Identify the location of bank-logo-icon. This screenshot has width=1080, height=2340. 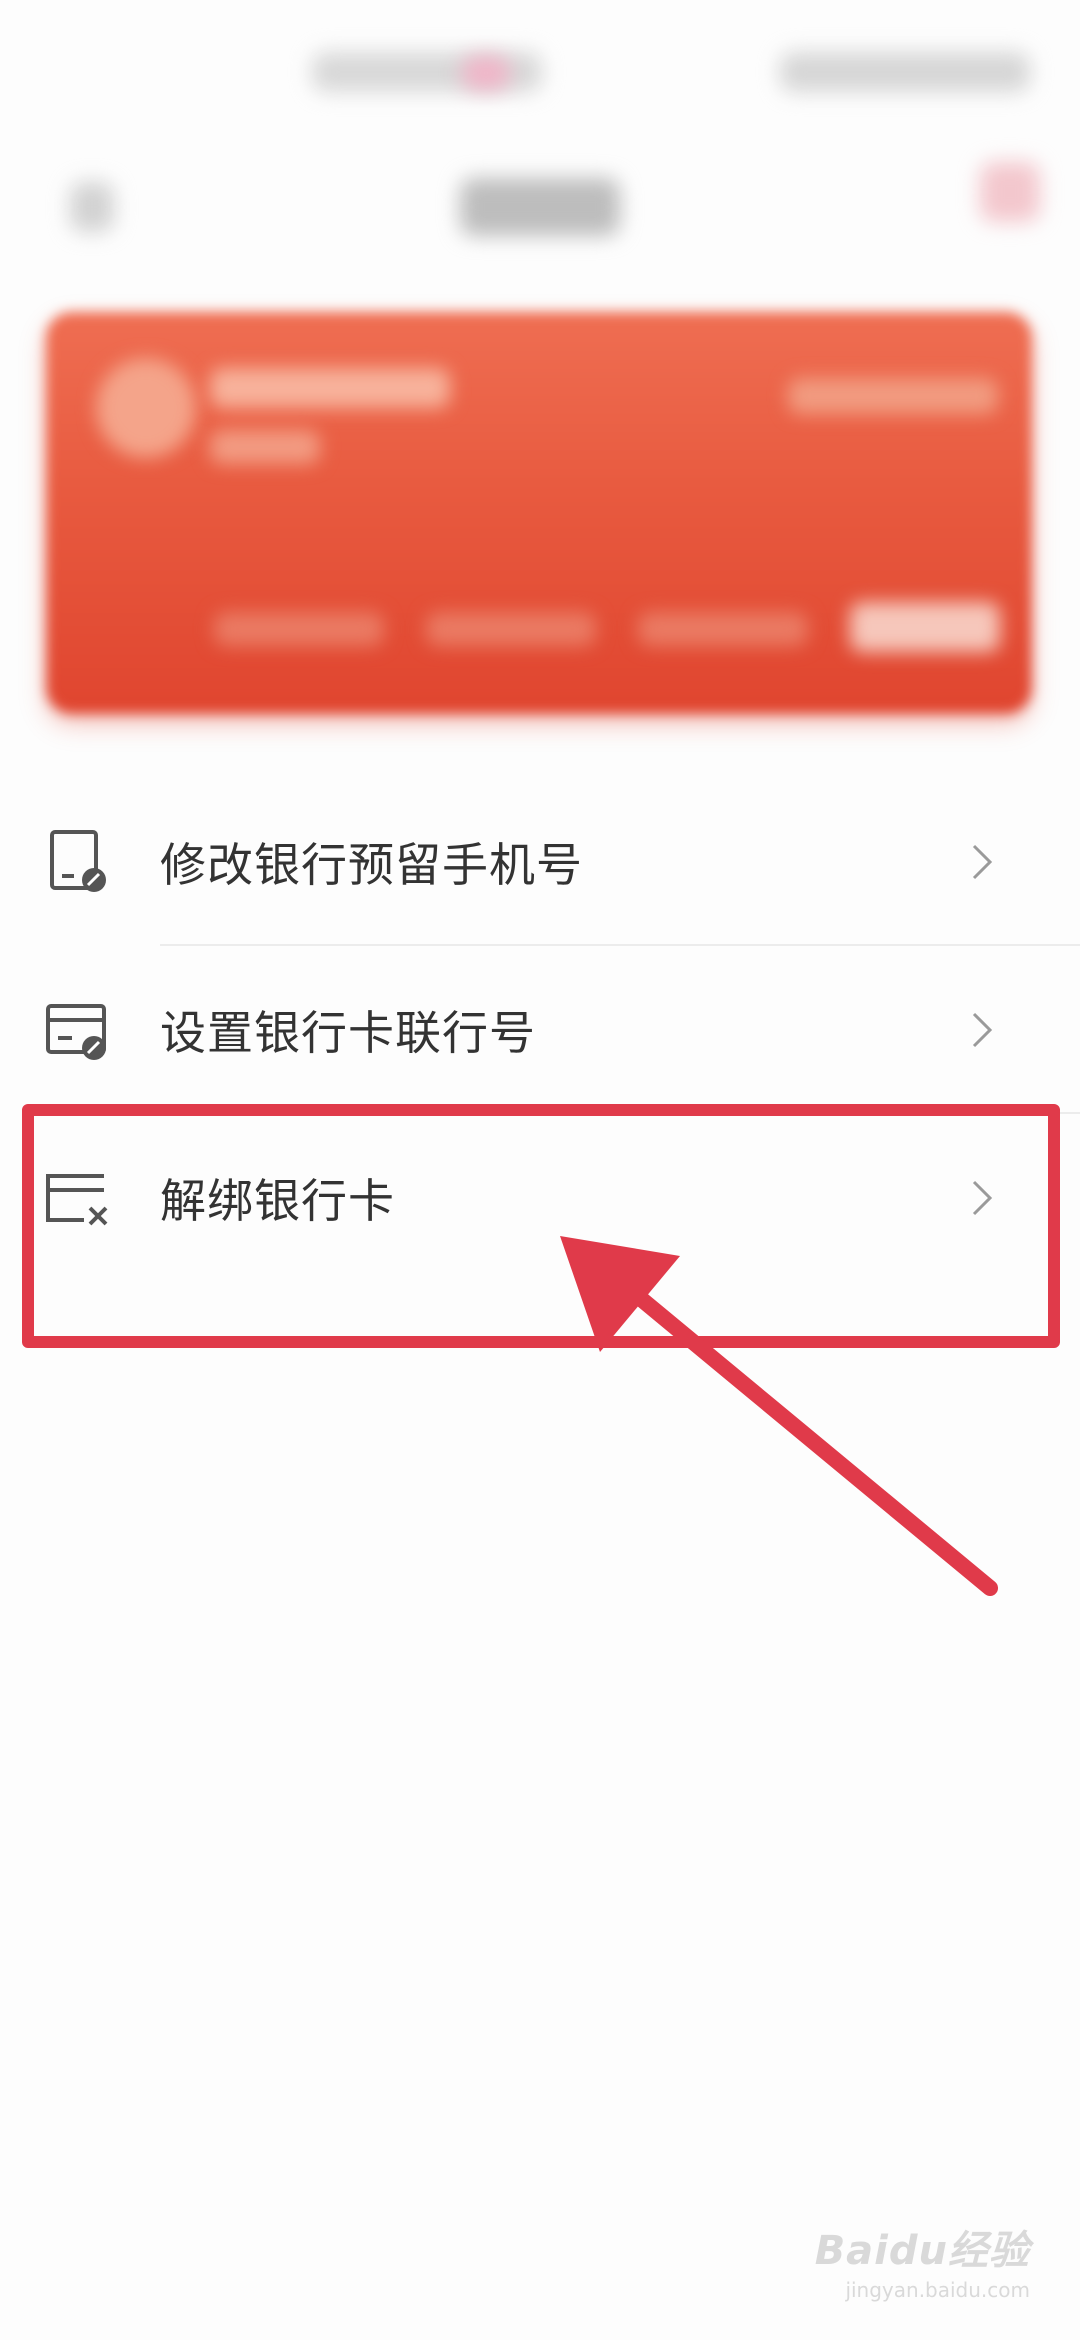
(146, 408).